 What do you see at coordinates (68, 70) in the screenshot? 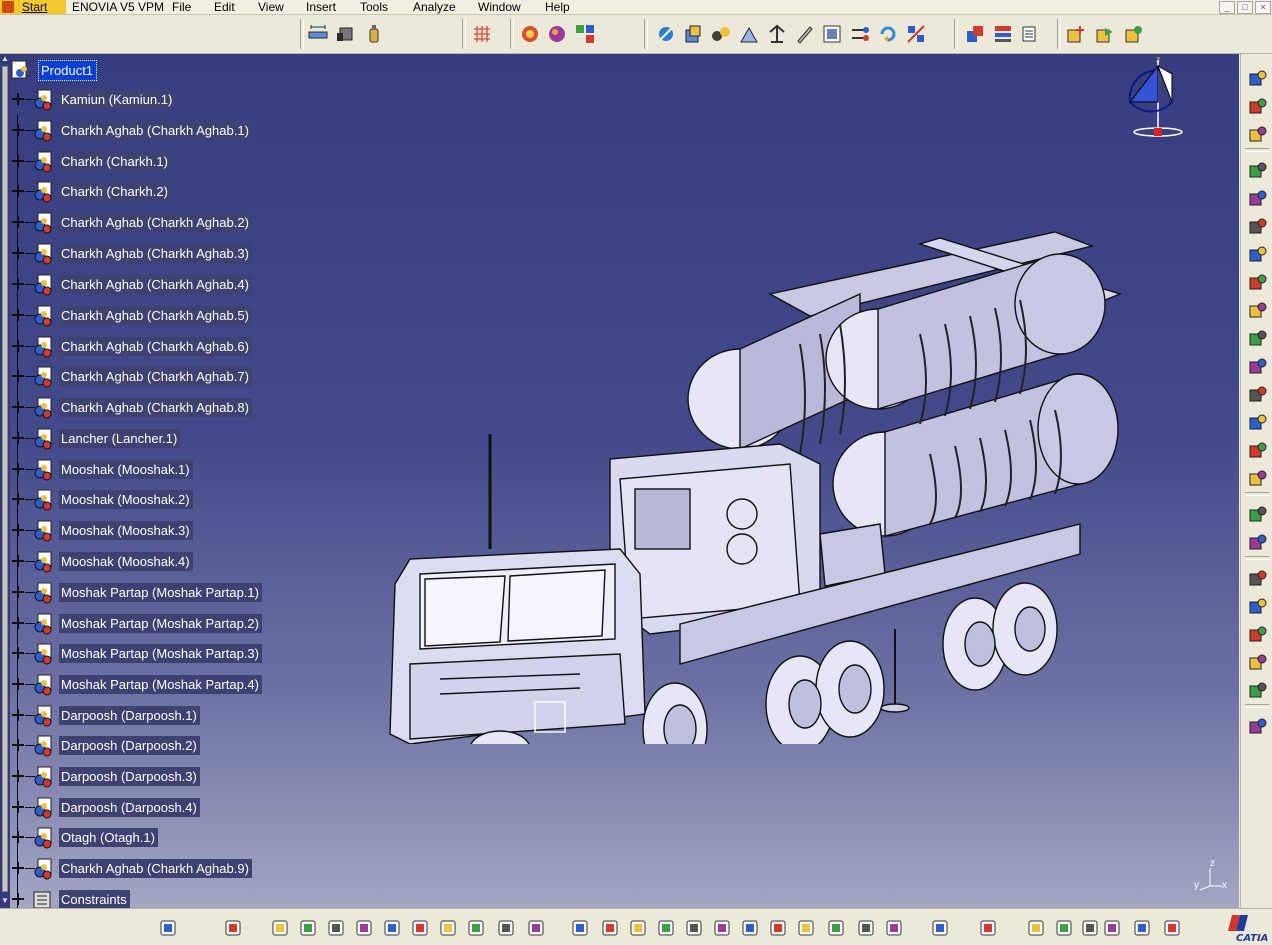
I see `tree-root-label: Product1` at bounding box center [68, 70].